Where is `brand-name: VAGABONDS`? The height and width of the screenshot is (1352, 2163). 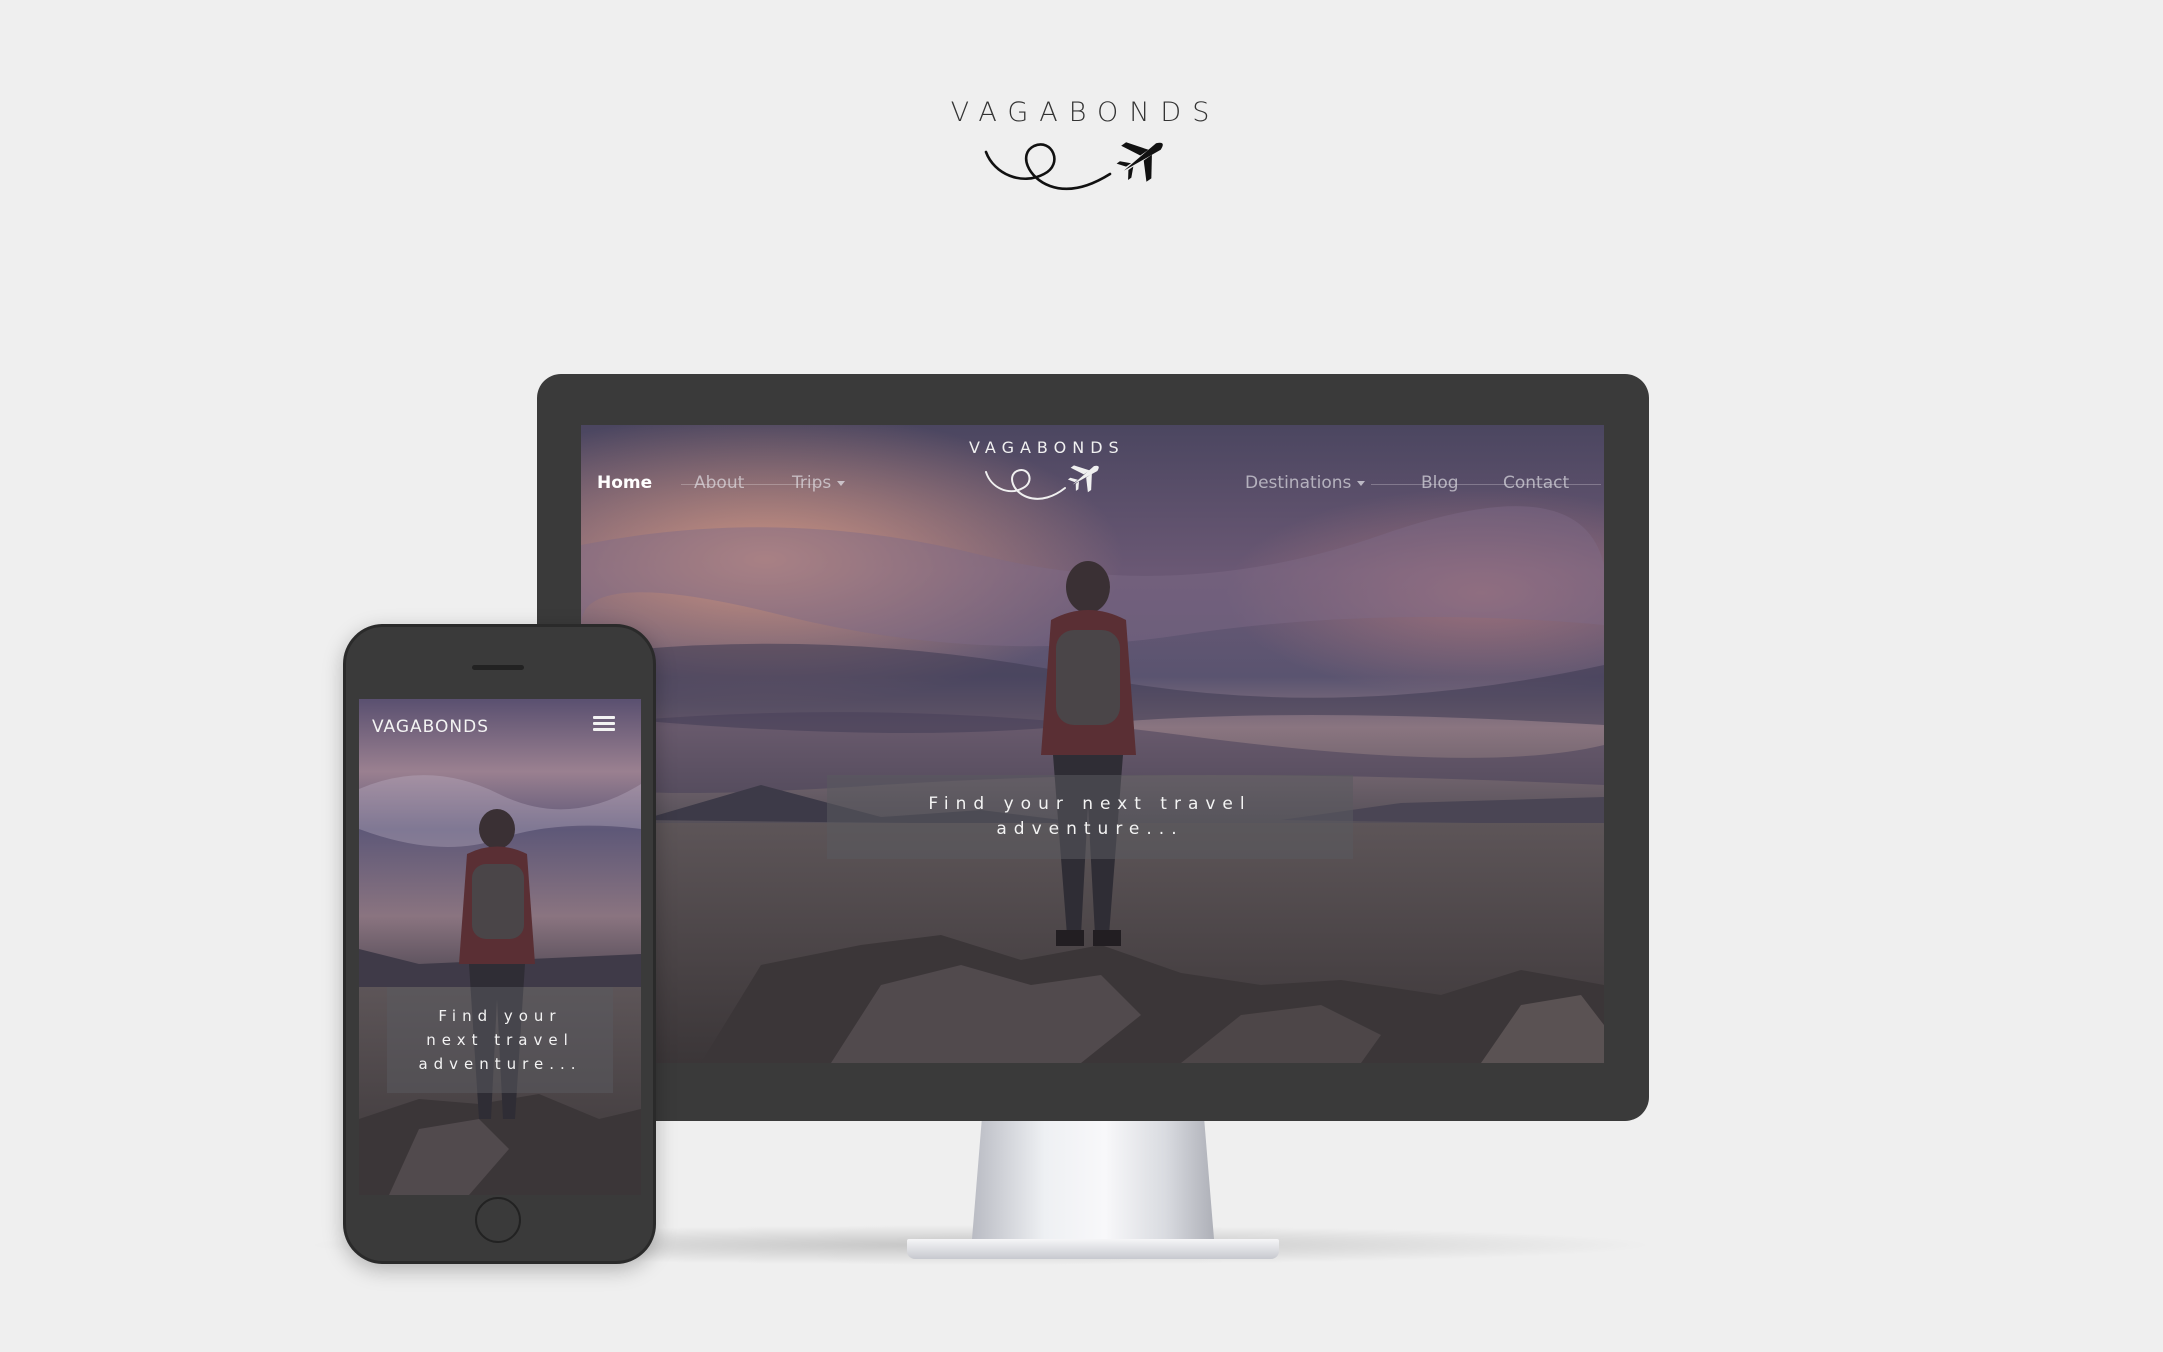
brand-name: VAGABONDS is located at coordinates (1085, 112).